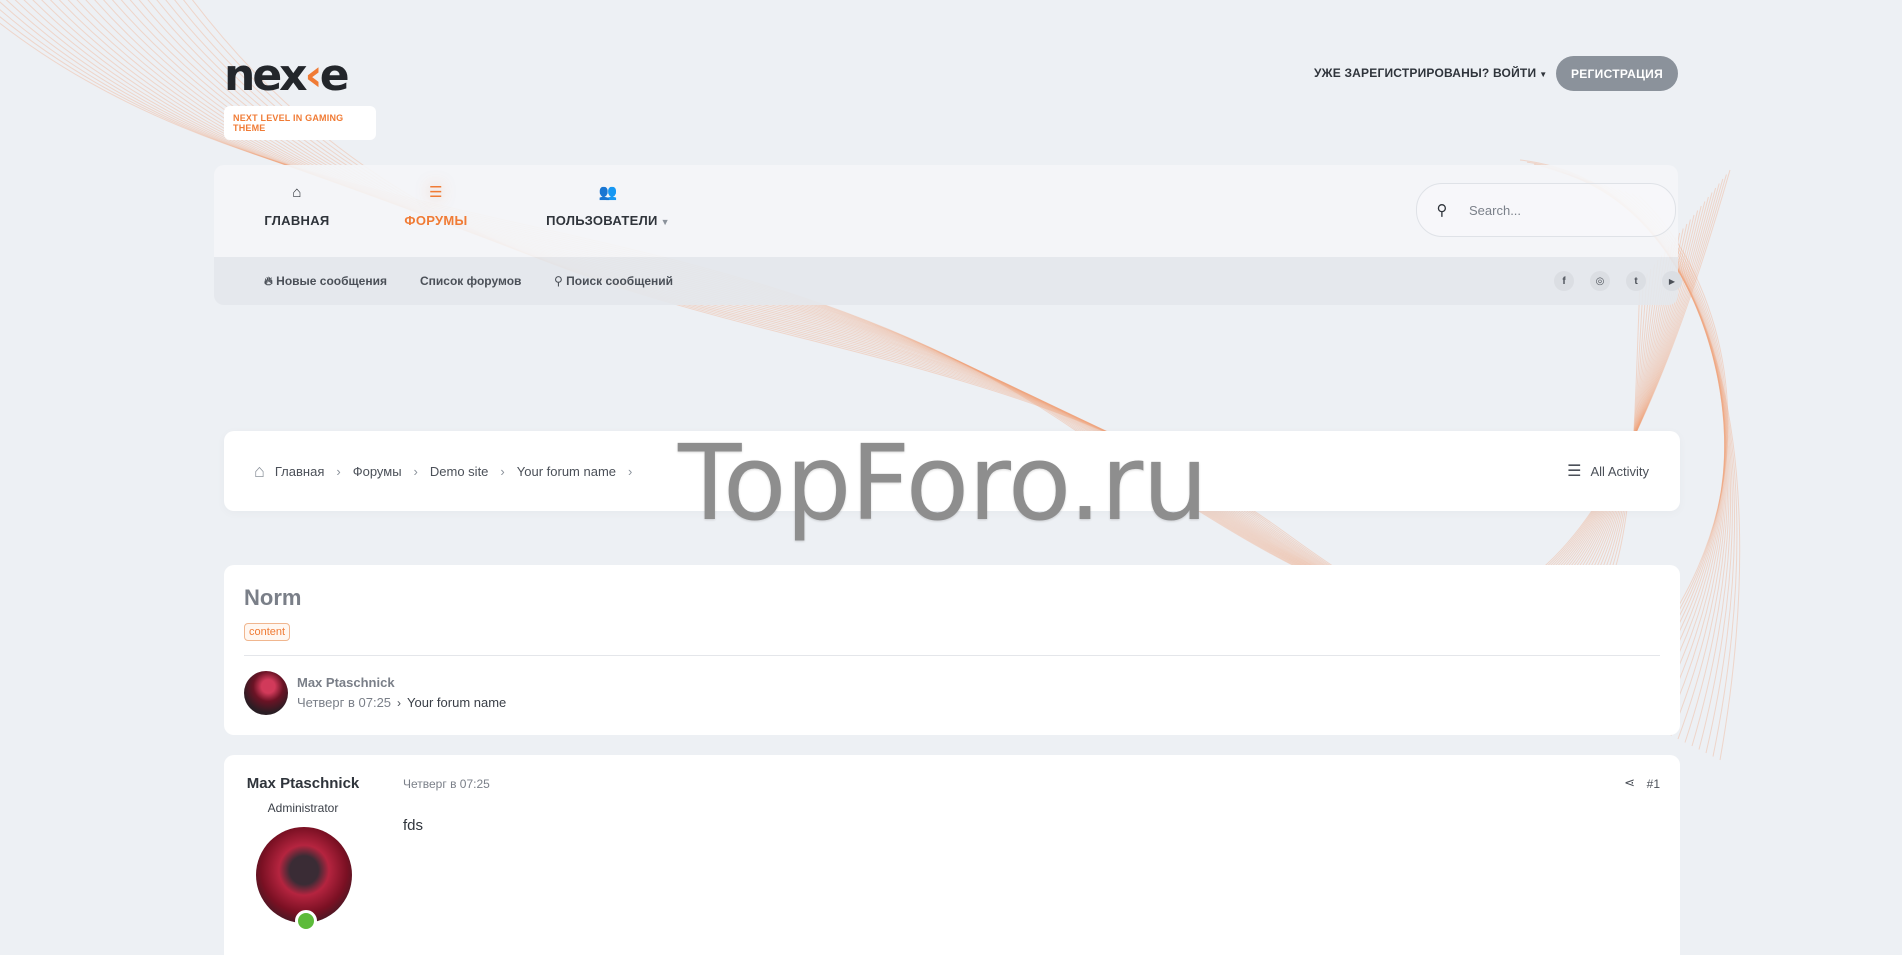 The height and width of the screenshot is (955, 1902). What do you see at coordinates (270, 281) in the screenshot?
I see `flame-icon: 🔥︎` at bounding box center [270, 281].